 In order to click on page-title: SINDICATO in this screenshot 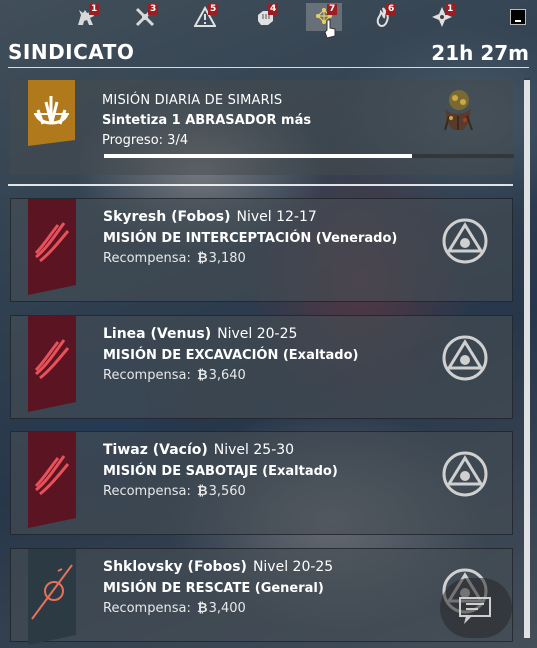, I will do `click(71, 52)`.